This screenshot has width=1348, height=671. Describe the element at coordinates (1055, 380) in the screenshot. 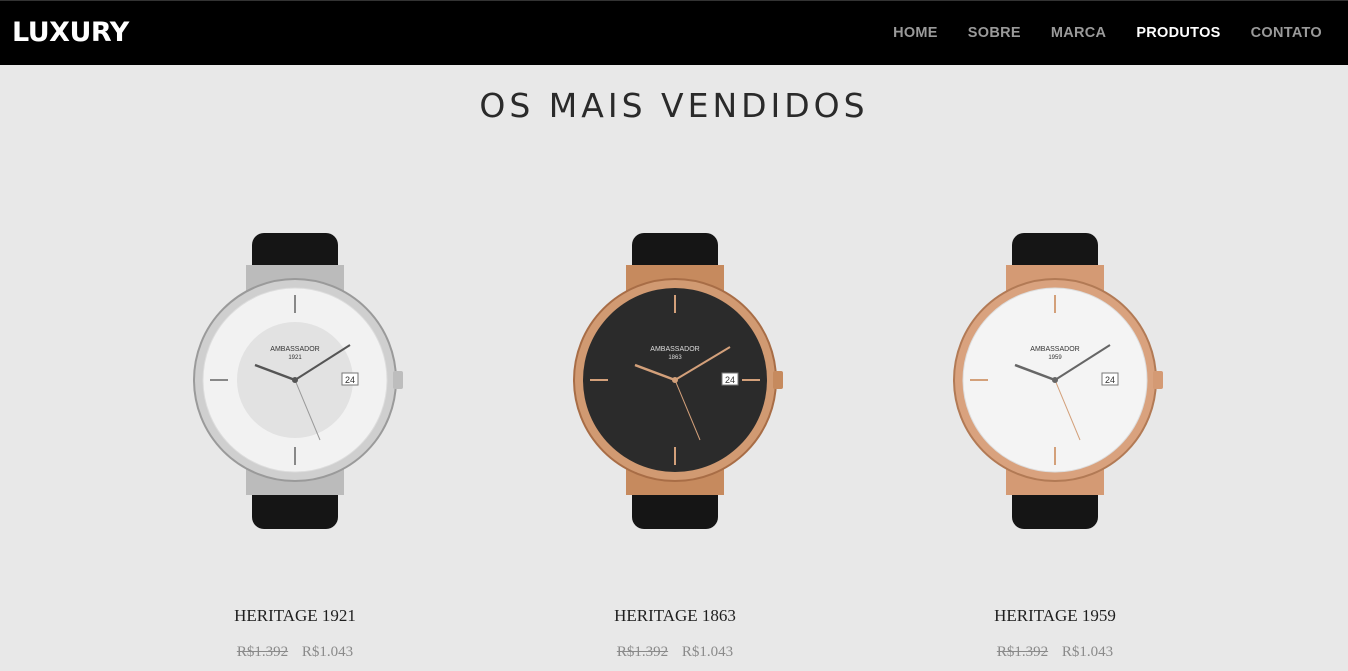

I see `watch-image: 24 AMBASSADOR 1959` at that location.